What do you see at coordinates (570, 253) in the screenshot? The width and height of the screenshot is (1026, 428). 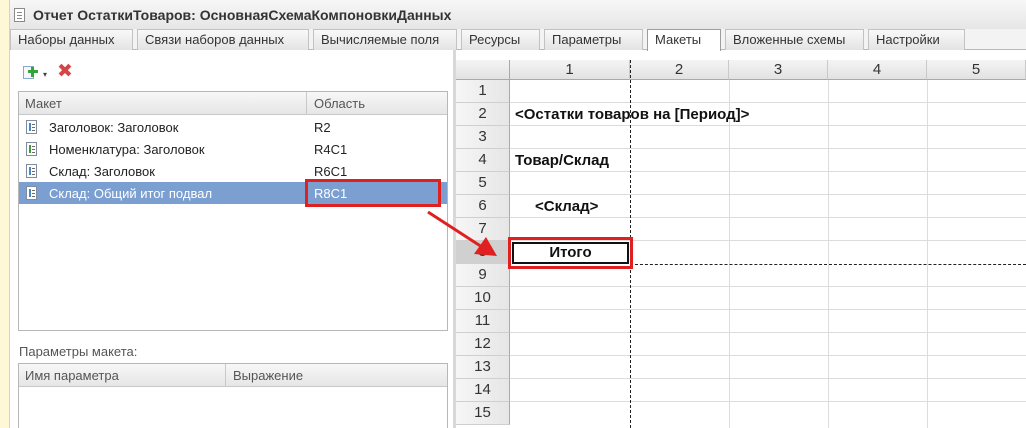 I see `highlight-box-total` at bounding box center [570, 253].